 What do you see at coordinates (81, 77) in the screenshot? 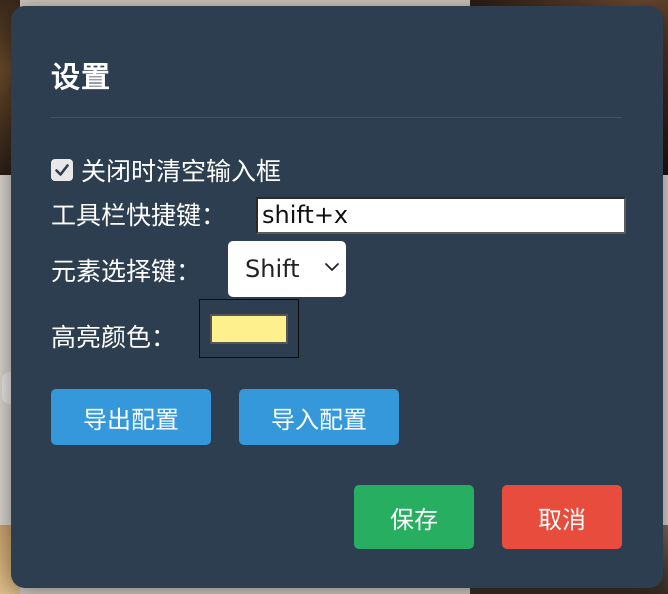
I see `dialog-title: 设置` at bounding box center [81, 77].